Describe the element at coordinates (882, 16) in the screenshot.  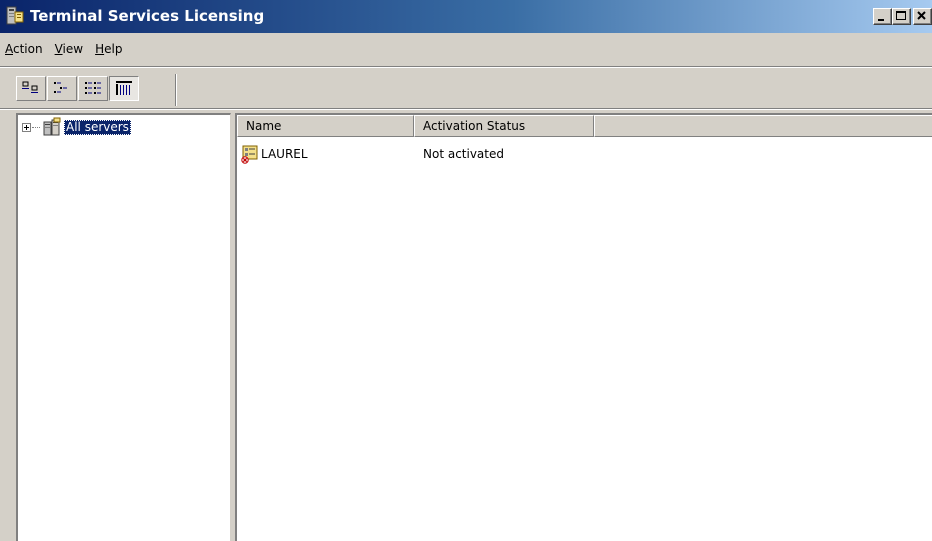
I see `minimize-button` at that location.